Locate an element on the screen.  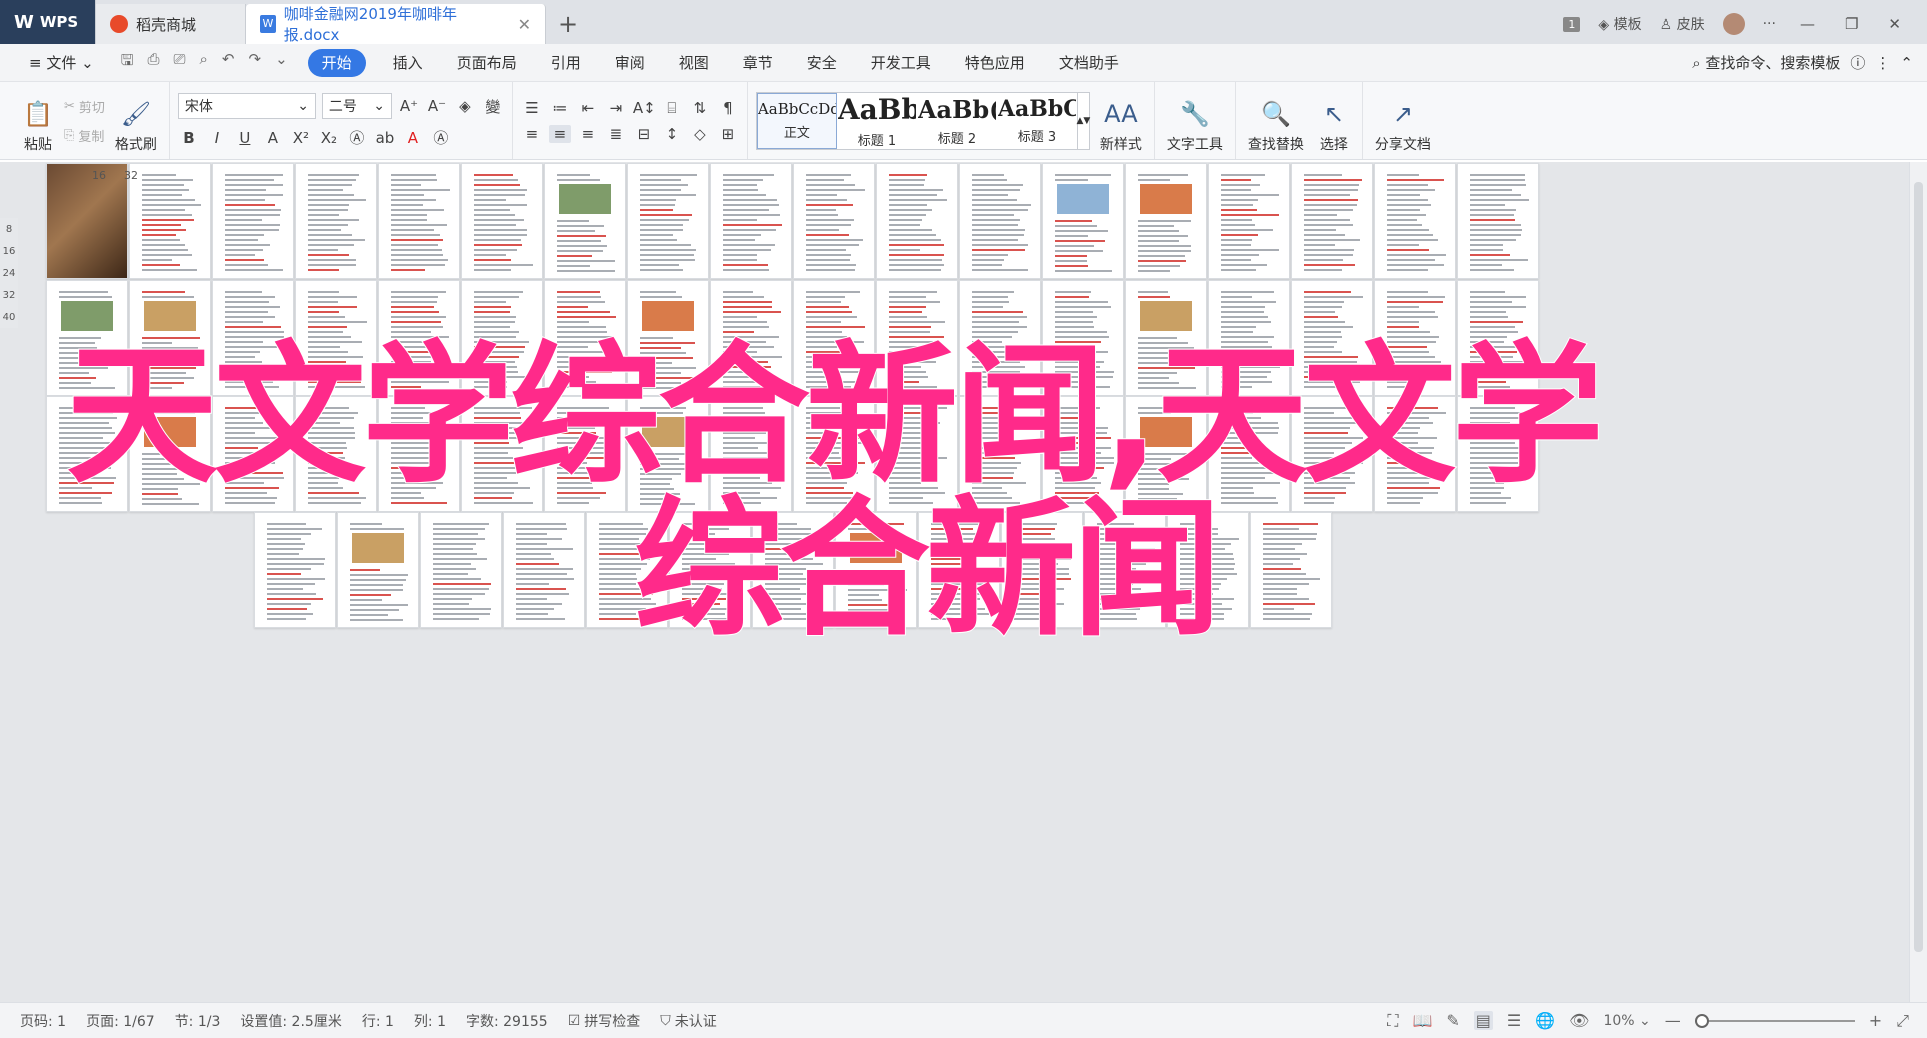
template-button: ◈ 模板 is located at coordinates (1619, 24).